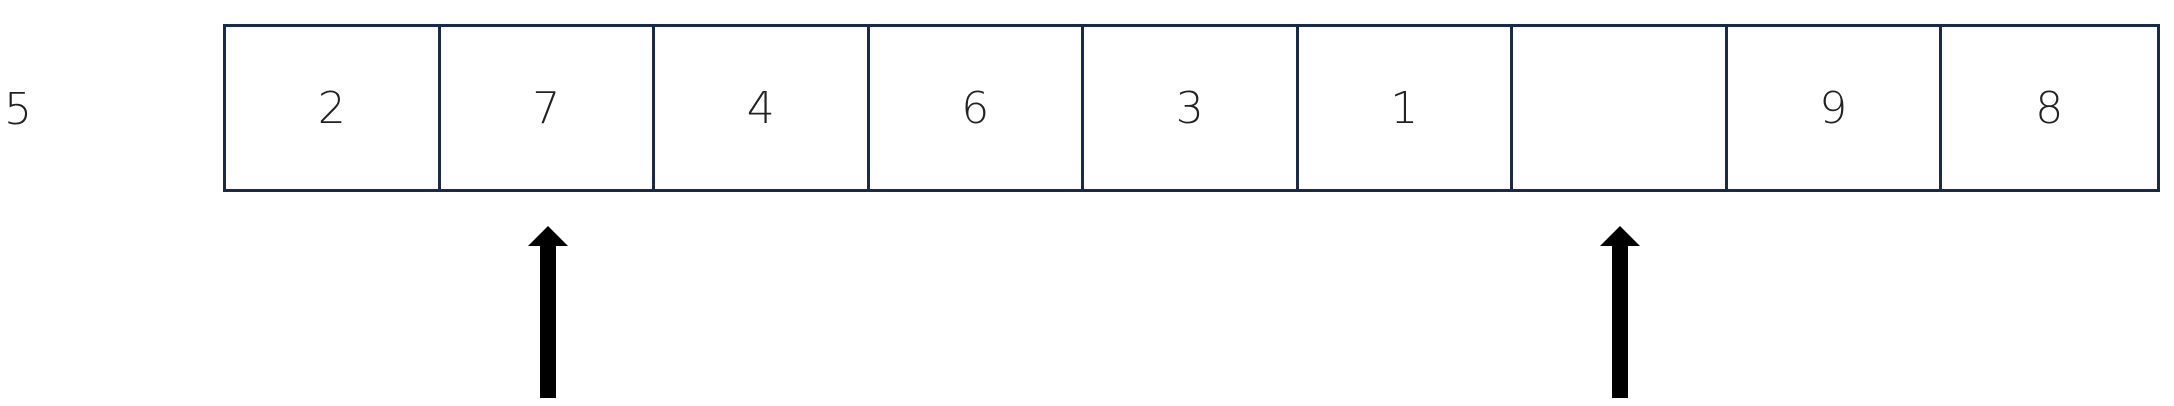 The image size is (2174, 406). I want to click on array-cell-0: 2, so click(333, 108).